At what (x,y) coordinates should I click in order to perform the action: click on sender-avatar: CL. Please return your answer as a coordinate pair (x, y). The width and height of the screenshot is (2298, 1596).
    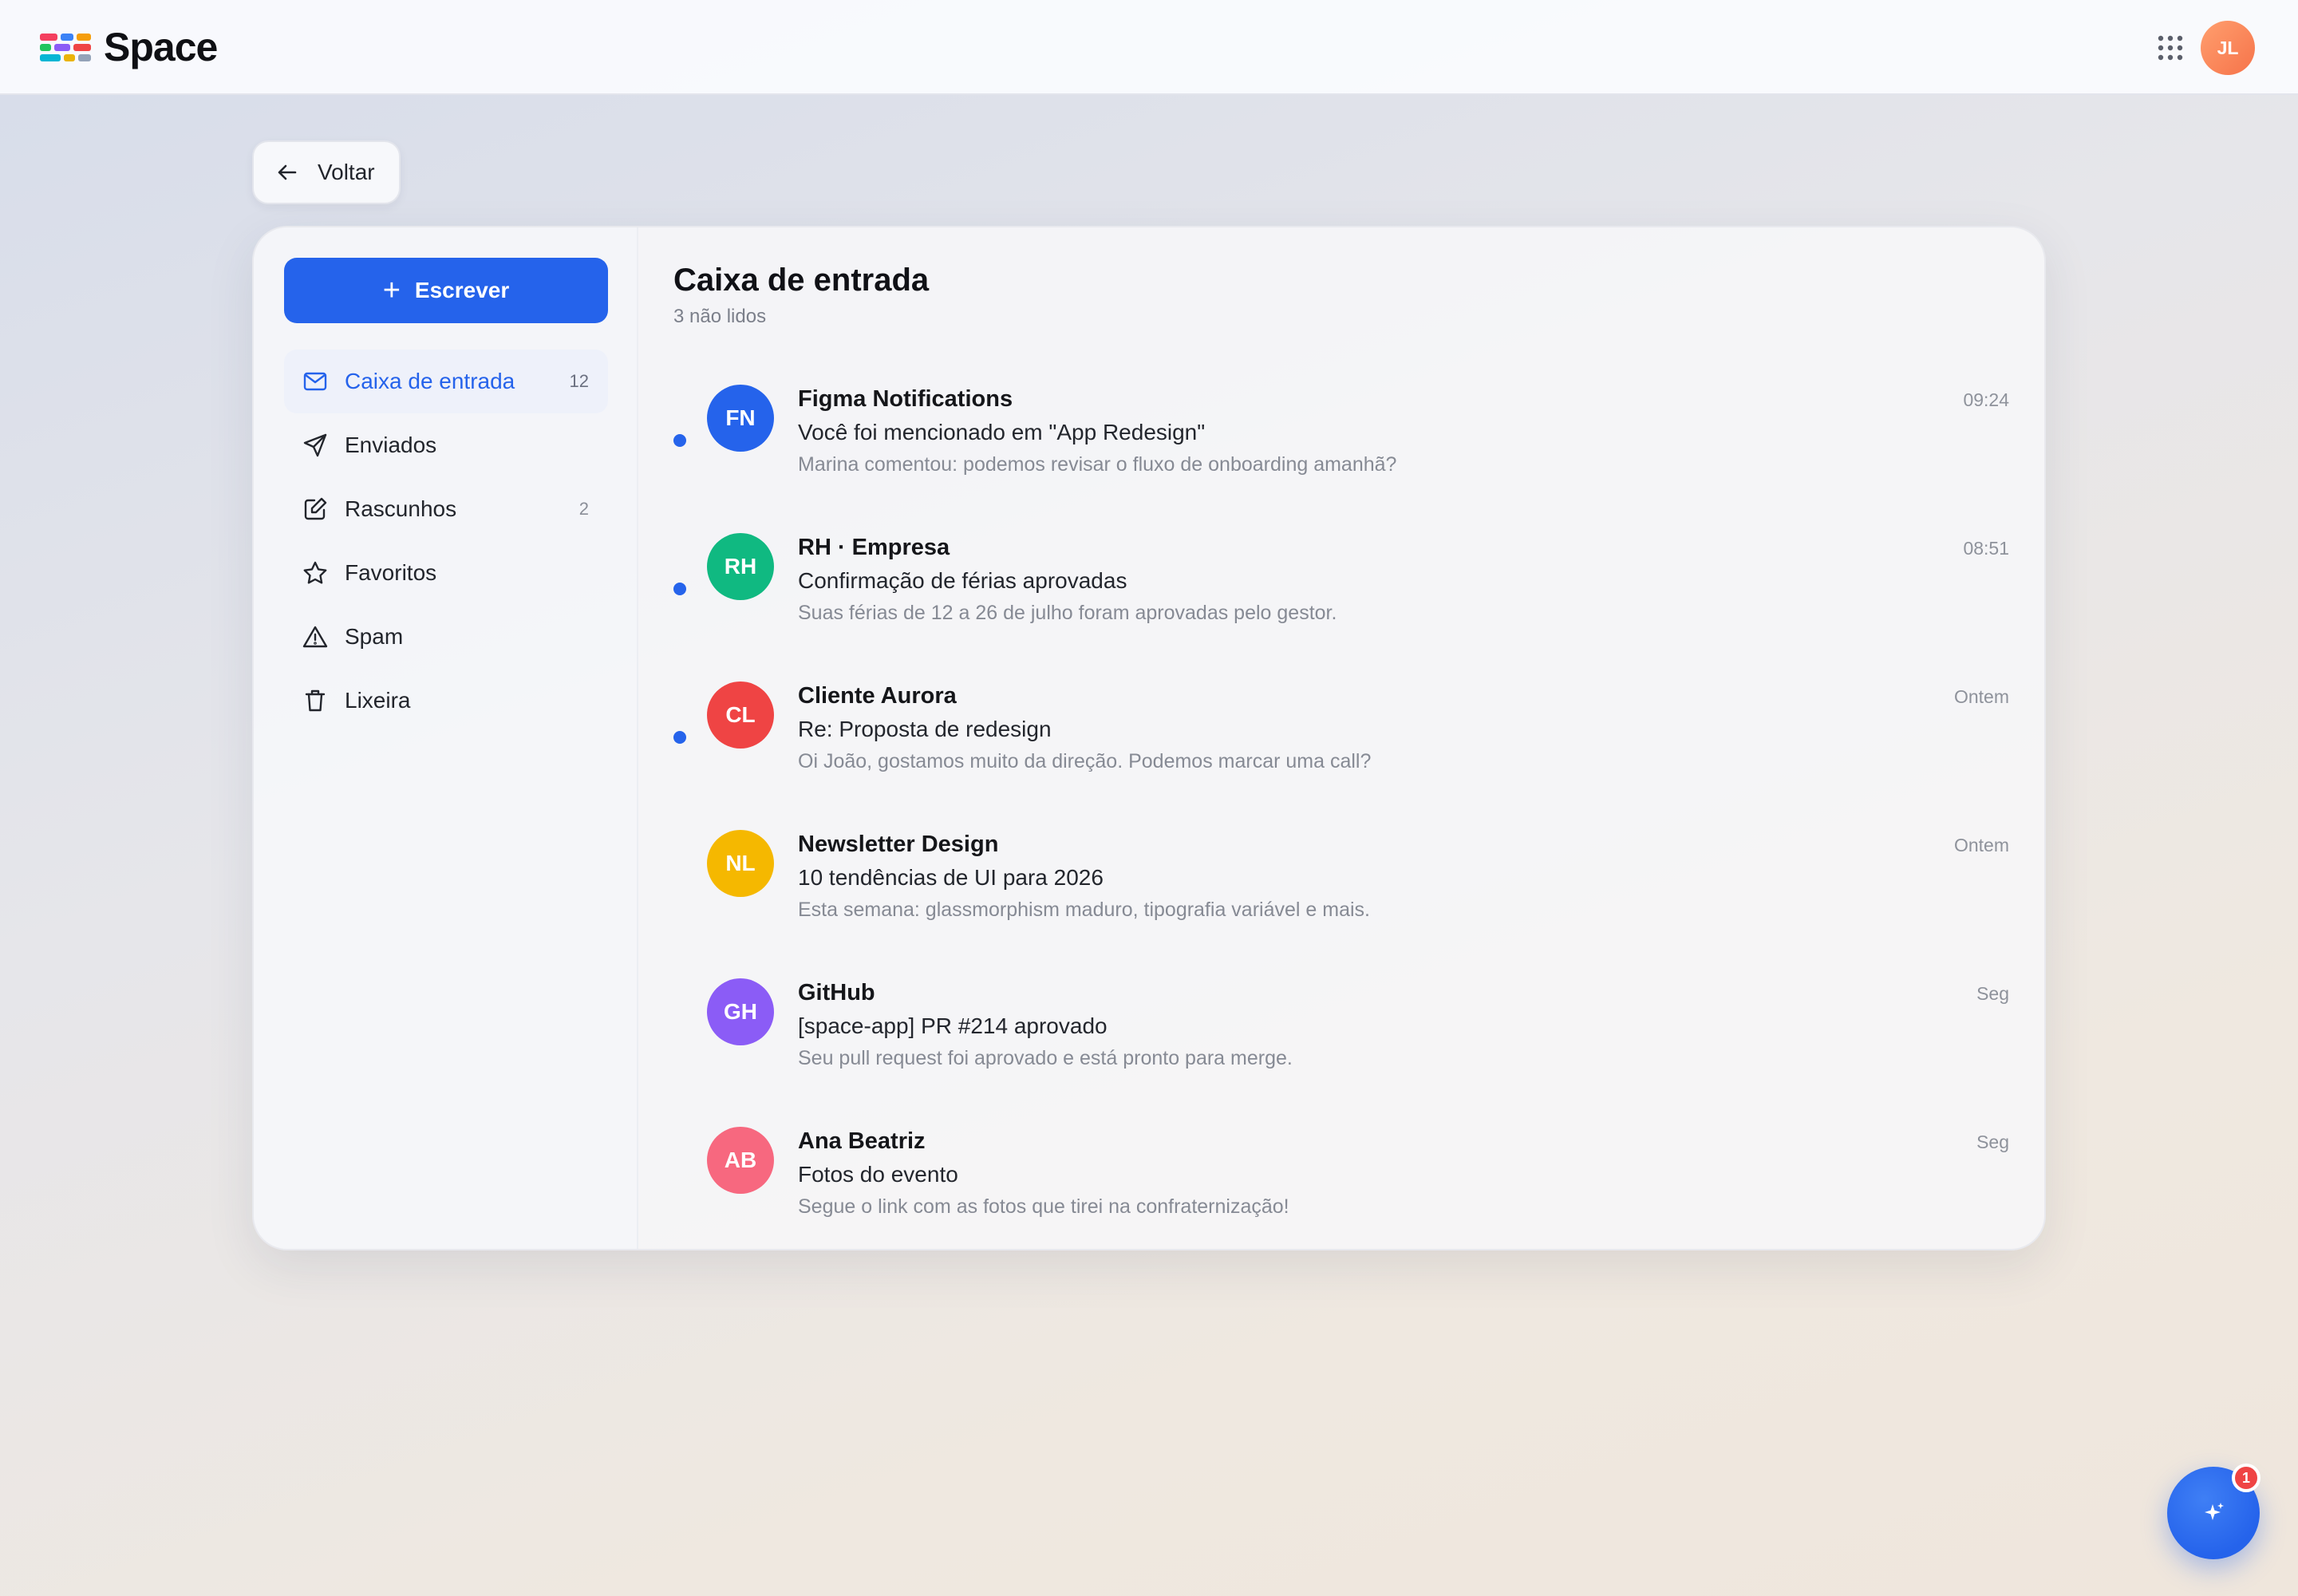
    Looking at the image, I should click on (741, 715).